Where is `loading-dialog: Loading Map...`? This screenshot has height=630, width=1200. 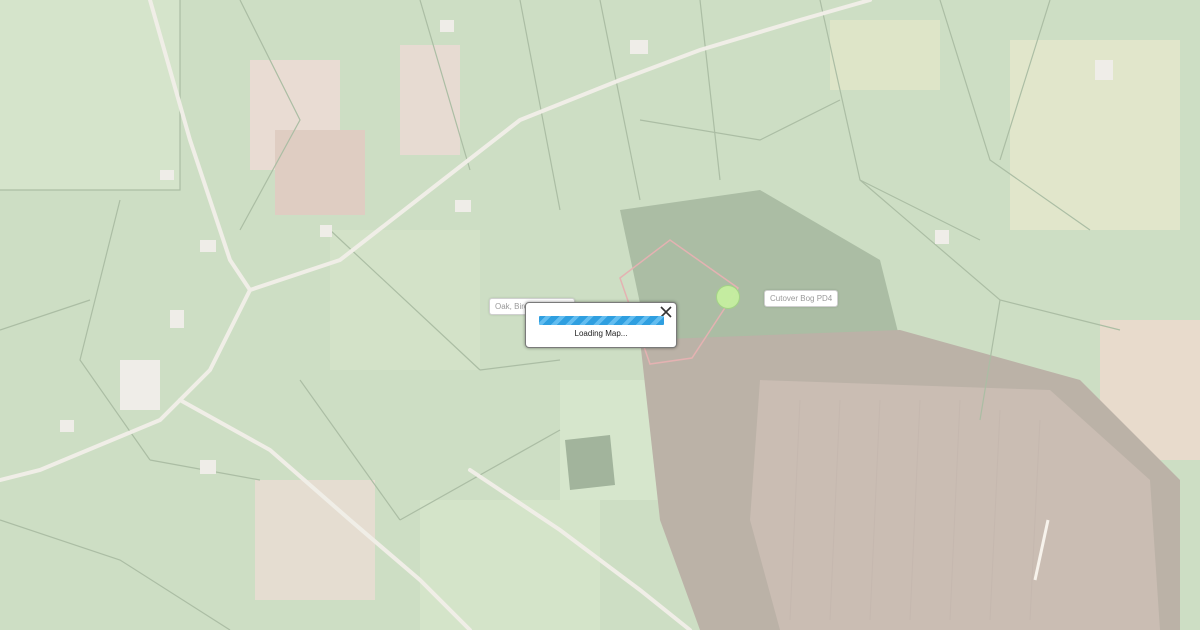
loading-dialog: Loading Map... is located at coordinates (601, 325).